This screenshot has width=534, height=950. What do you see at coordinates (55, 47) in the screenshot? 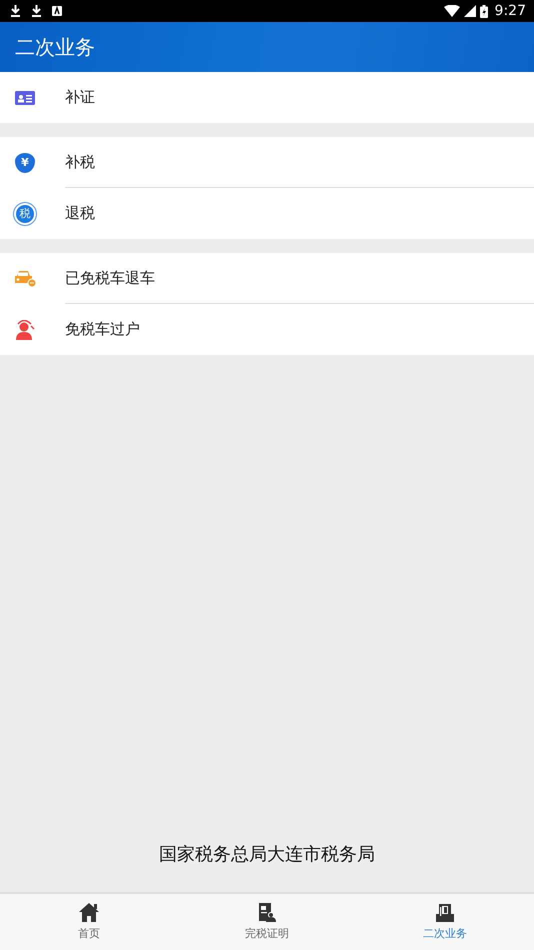
I see `page-title: 二次业务` at bounding box center [55, 47].